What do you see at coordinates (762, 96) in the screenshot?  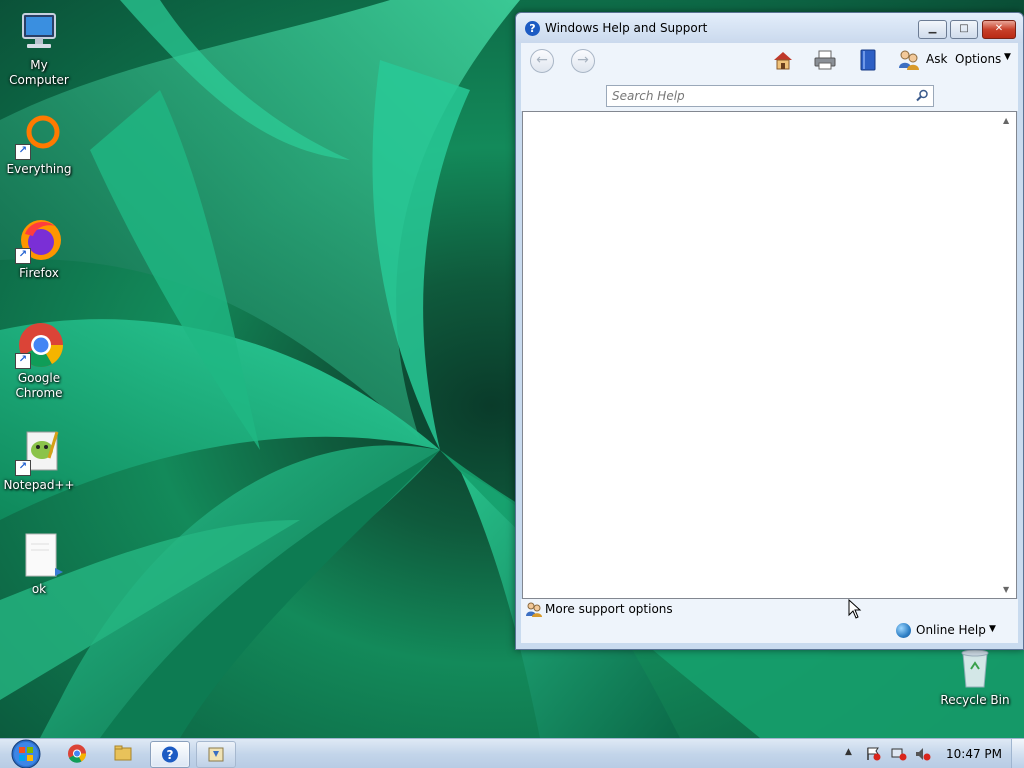 I see `search-input` at bounding box center [762, 96].